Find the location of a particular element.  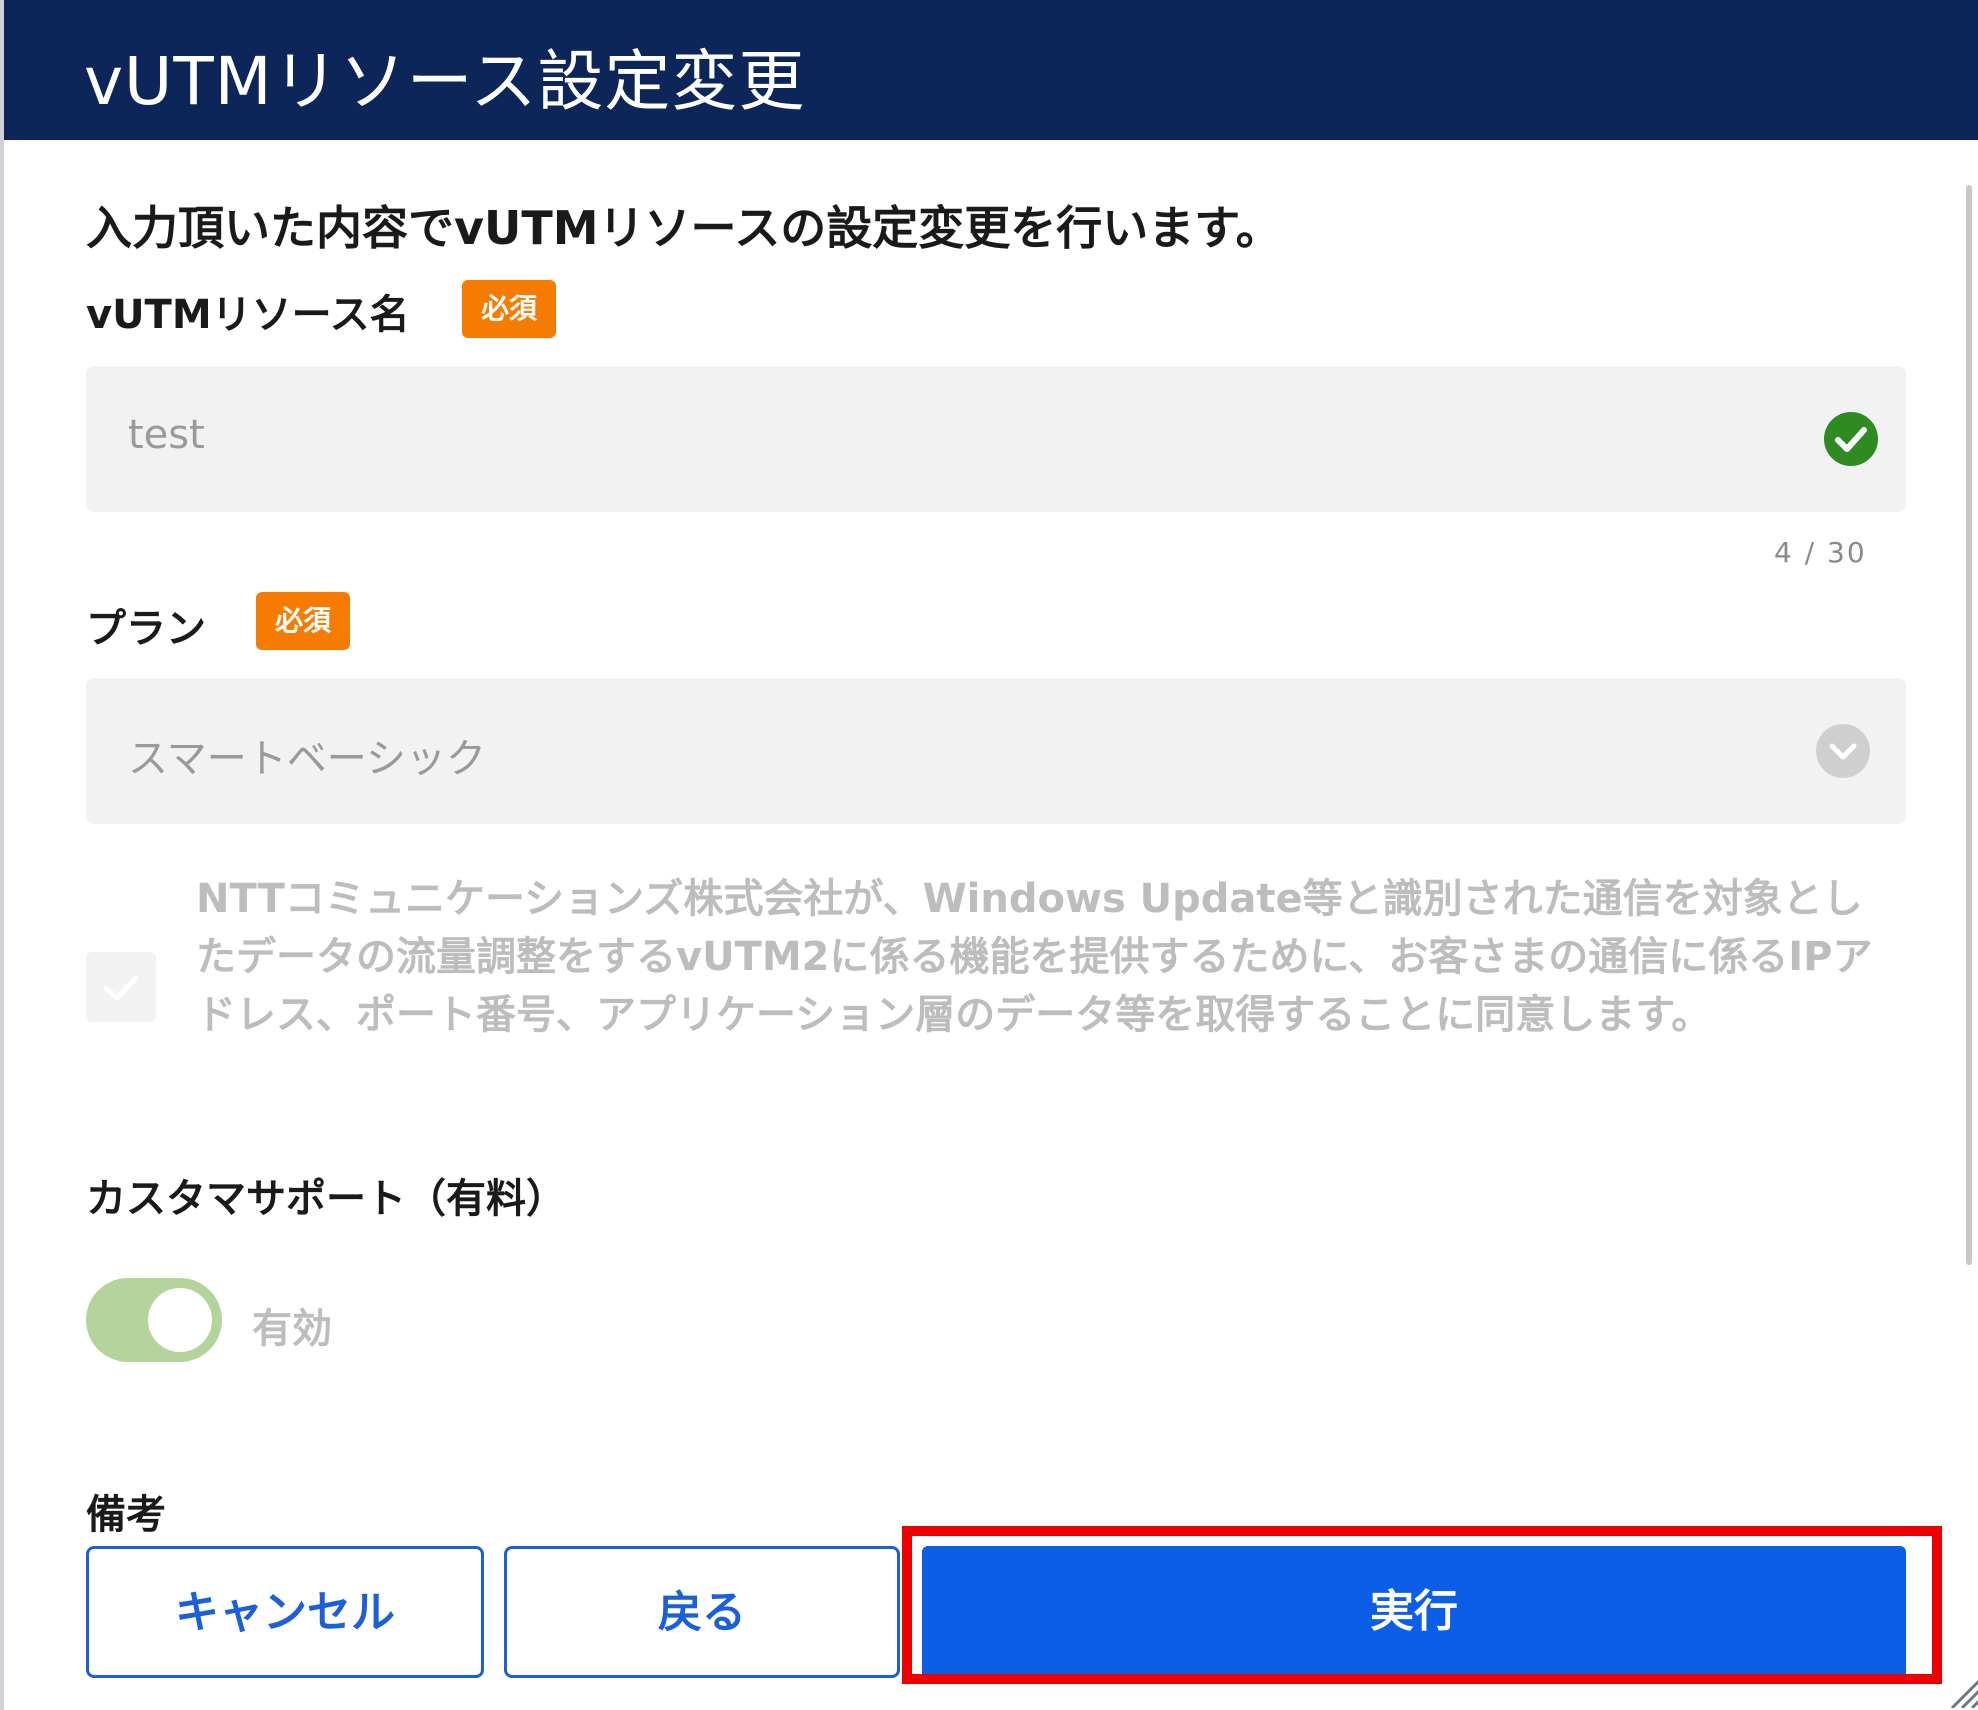

resource-name-label: vUTMリソース名 is located at coordinates (248, 315).